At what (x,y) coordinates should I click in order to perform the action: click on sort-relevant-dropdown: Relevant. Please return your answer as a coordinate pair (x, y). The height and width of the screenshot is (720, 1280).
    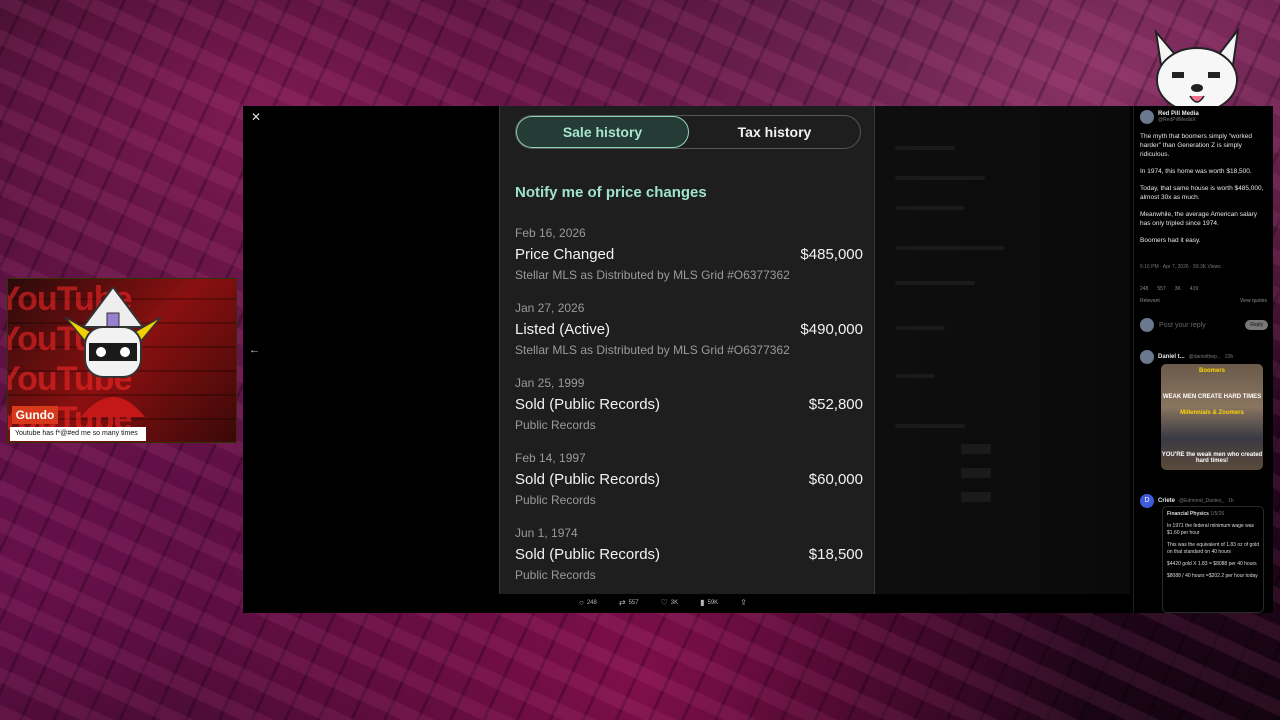
    Looking at the image, I should click on (1150, 301).